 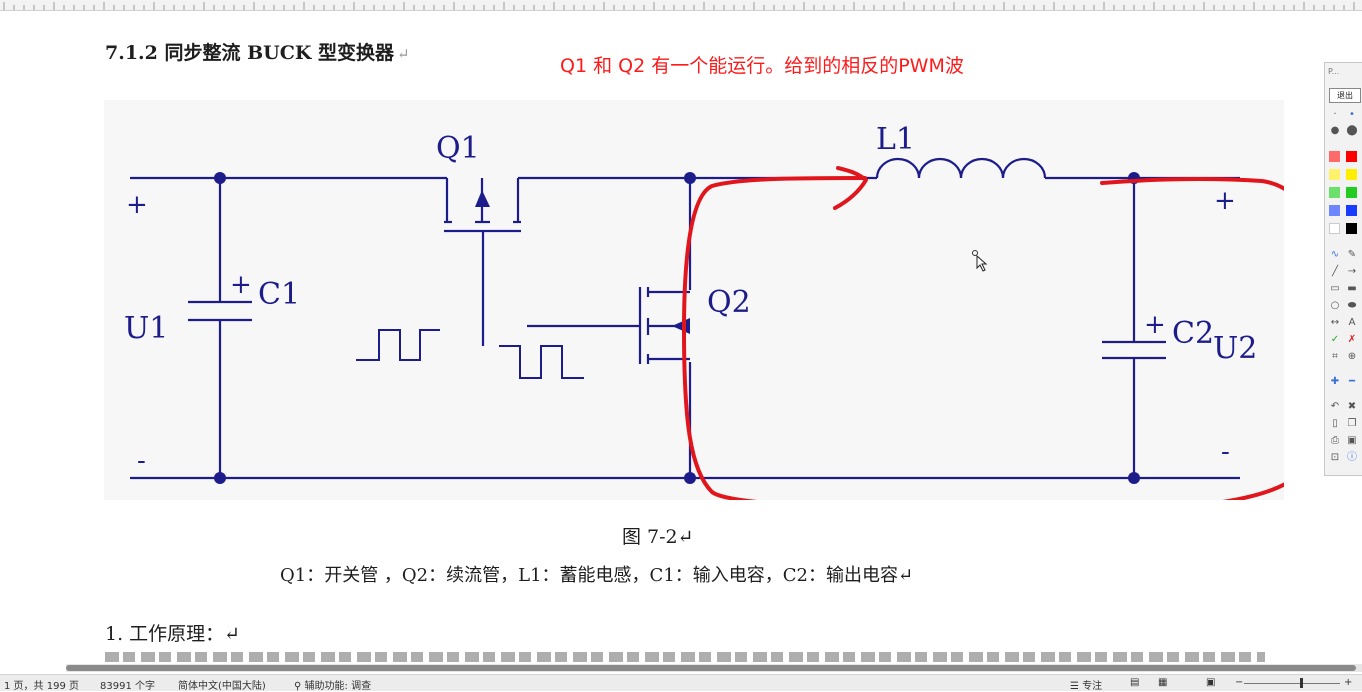 What do you see at coordinates (1335, 357) in the screenshot?
I see `crop-icon: ⌗` at bounding box center [1335, 357].